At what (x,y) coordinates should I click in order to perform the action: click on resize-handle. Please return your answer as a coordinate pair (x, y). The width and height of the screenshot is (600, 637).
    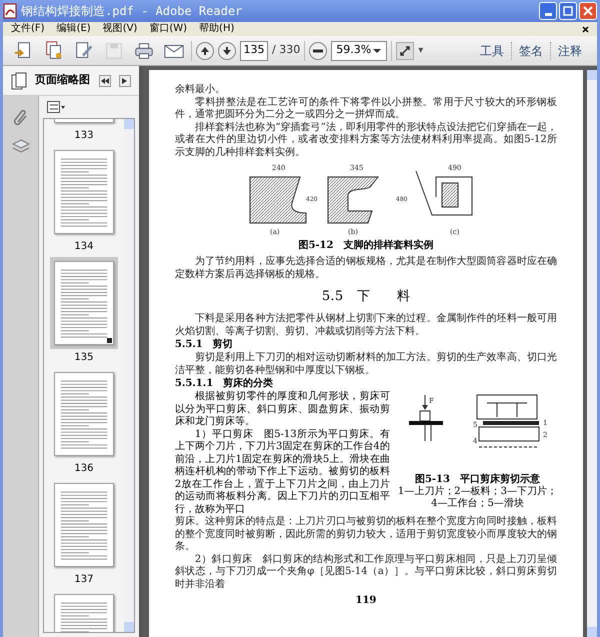
    Looking at the image, I should click on (109, 340).